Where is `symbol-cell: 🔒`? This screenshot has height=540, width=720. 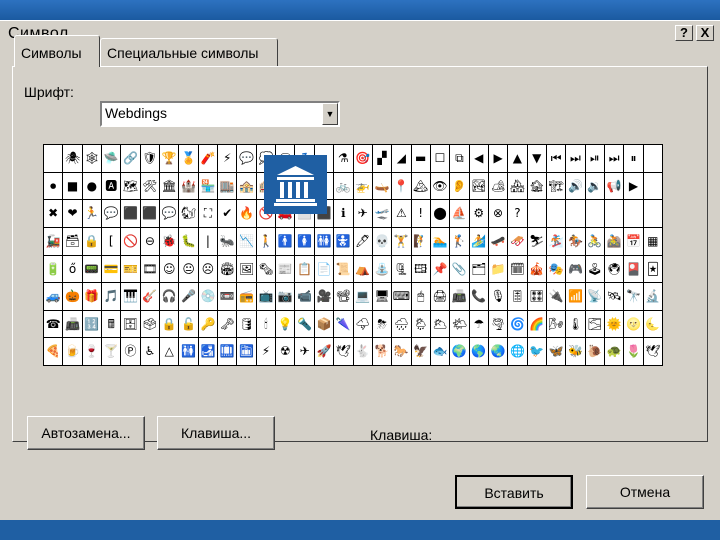
symbol-cell: 🔒 is located at coordinates (92, 241).